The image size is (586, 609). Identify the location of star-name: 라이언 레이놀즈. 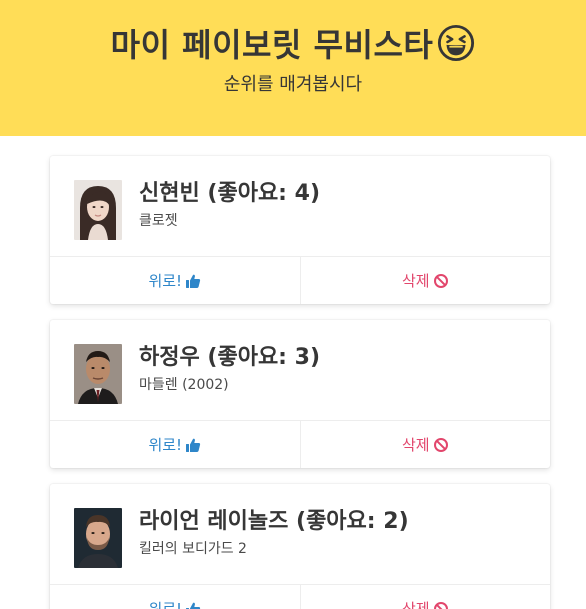
(214, 521).